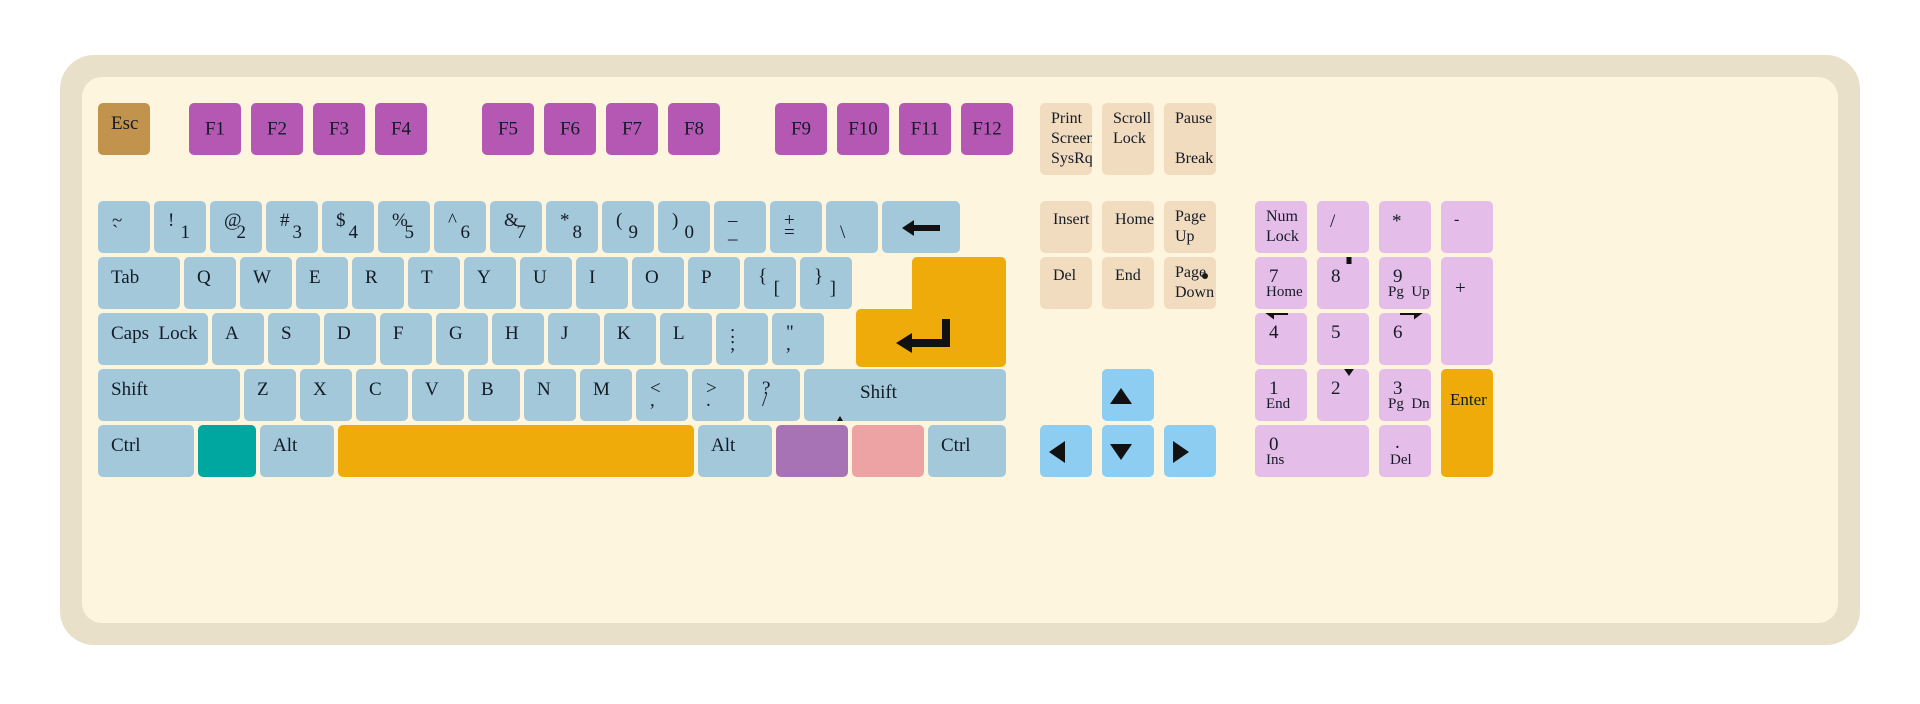  What do you see at coordinates (146, 451) in the screenshot?
I see `key-left-ctrl: Ctrl` at bounding box center [146, 451].